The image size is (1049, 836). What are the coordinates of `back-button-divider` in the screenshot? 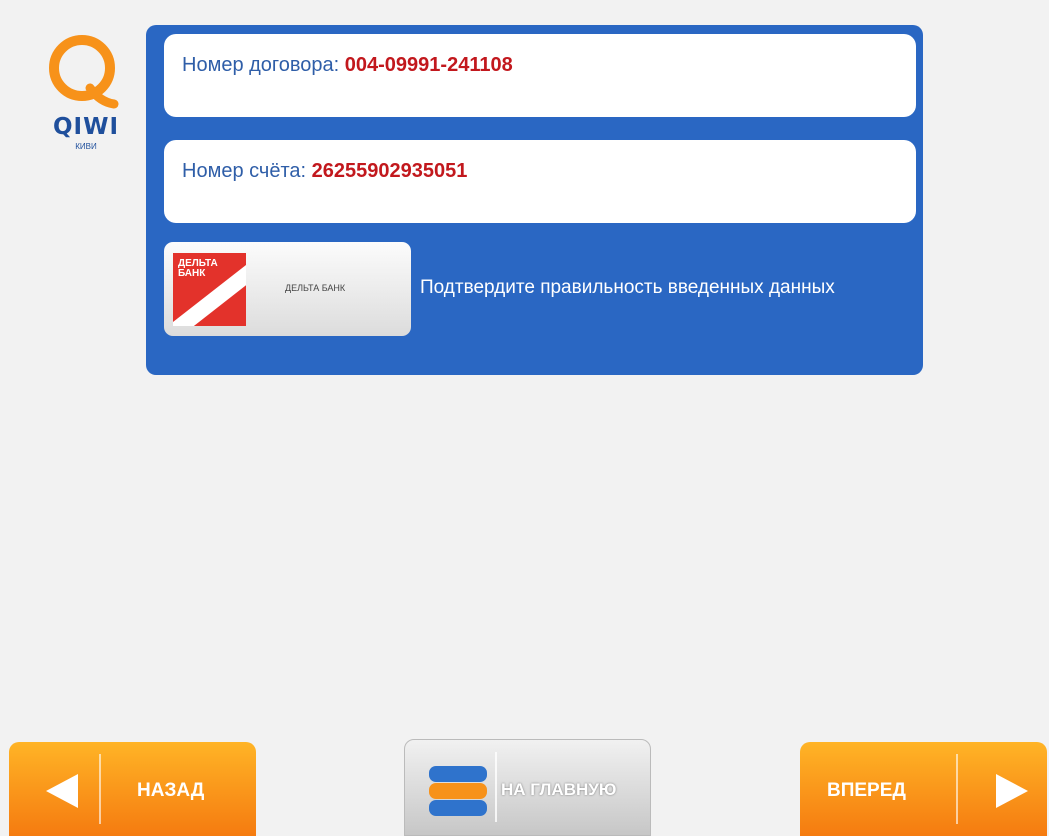 It's located at (100, 789).